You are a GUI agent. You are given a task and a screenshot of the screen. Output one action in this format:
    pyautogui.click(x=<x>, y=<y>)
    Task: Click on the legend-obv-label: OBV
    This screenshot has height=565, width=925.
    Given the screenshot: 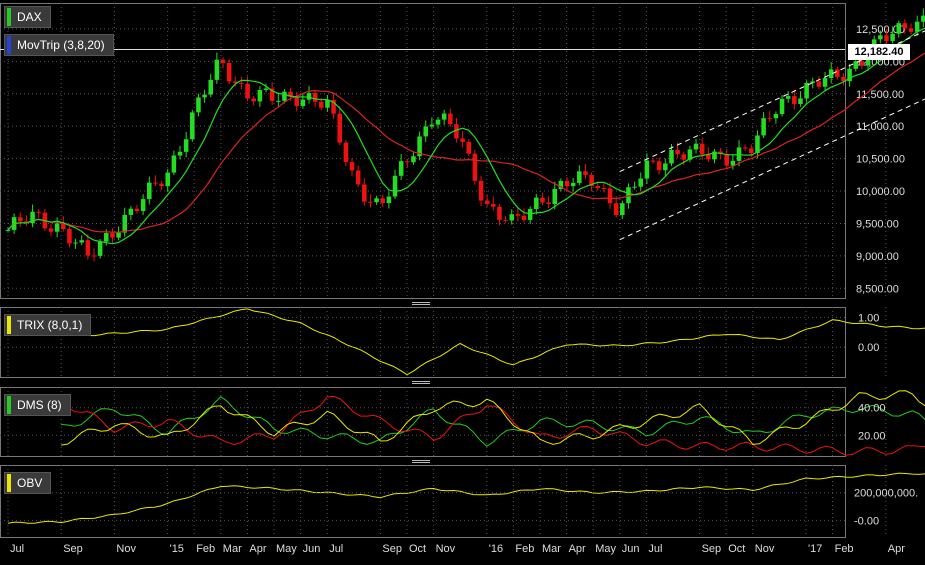 What is the action you would take?
    pyautogui.click(x=30, y=483)
    